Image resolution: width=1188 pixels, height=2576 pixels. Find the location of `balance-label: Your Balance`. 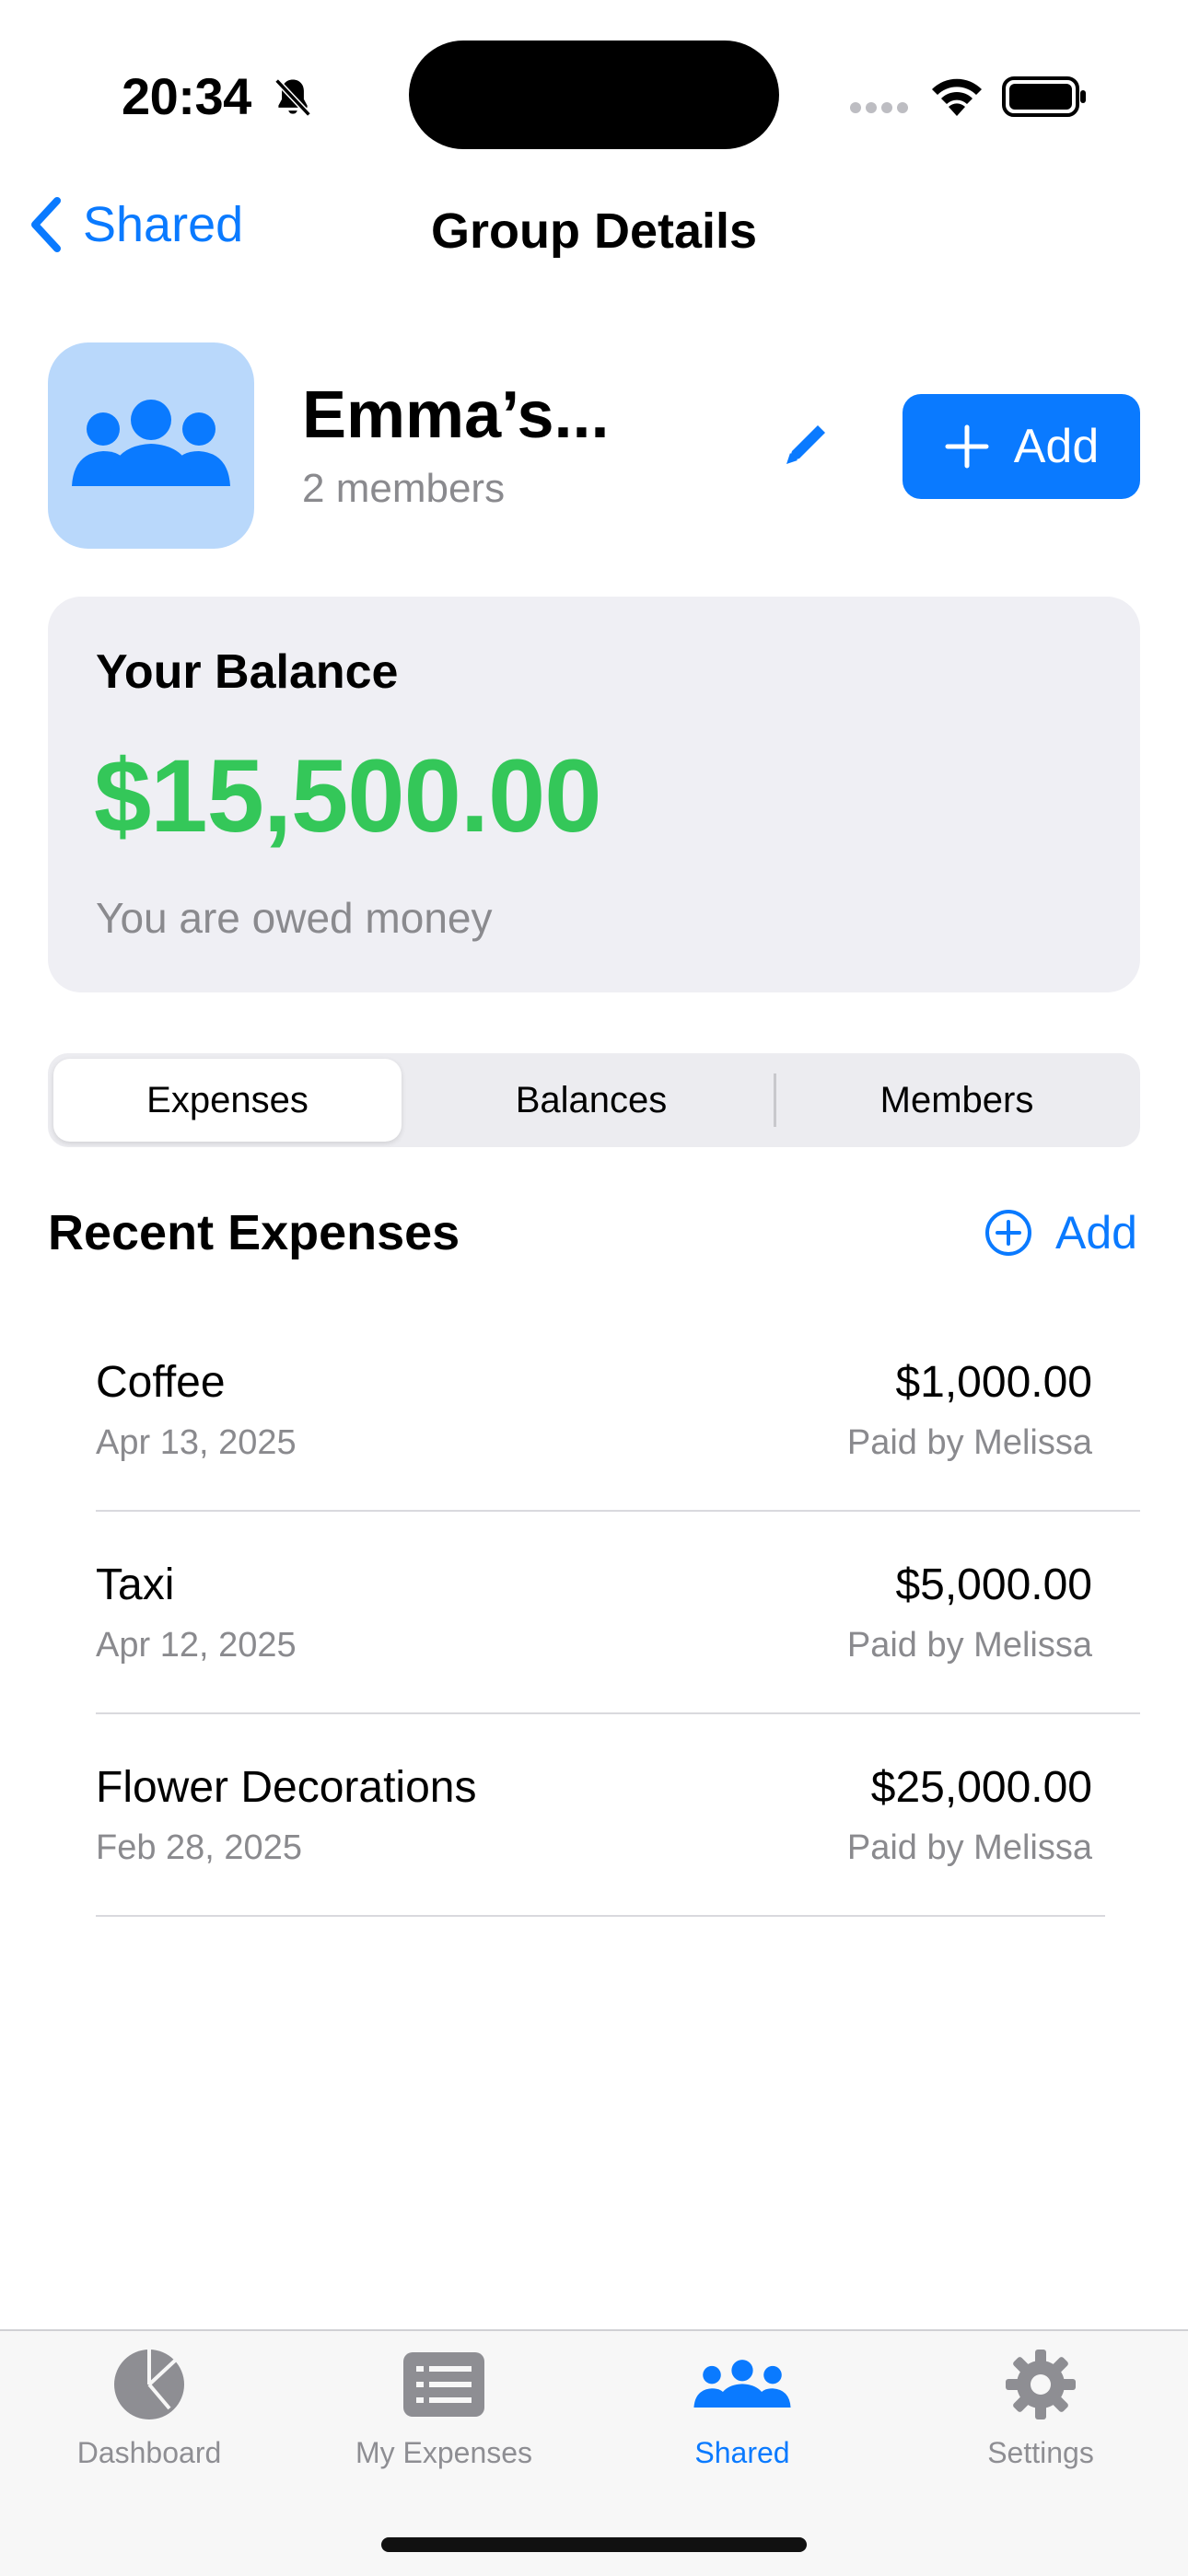

balance-label: Your Balance is located at coordinates (247, 672).